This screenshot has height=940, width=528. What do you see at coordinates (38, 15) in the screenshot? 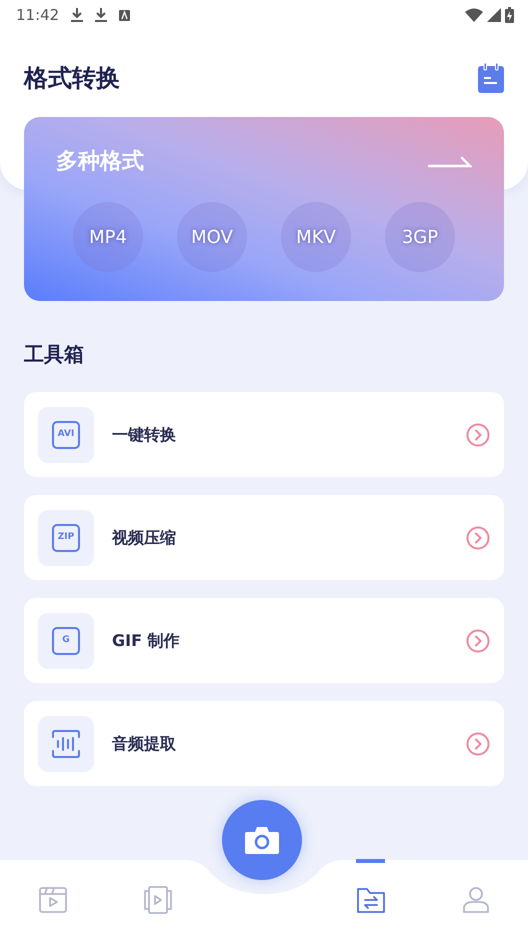
I see `status-time: 11:42` at bounding box center [38, 15].